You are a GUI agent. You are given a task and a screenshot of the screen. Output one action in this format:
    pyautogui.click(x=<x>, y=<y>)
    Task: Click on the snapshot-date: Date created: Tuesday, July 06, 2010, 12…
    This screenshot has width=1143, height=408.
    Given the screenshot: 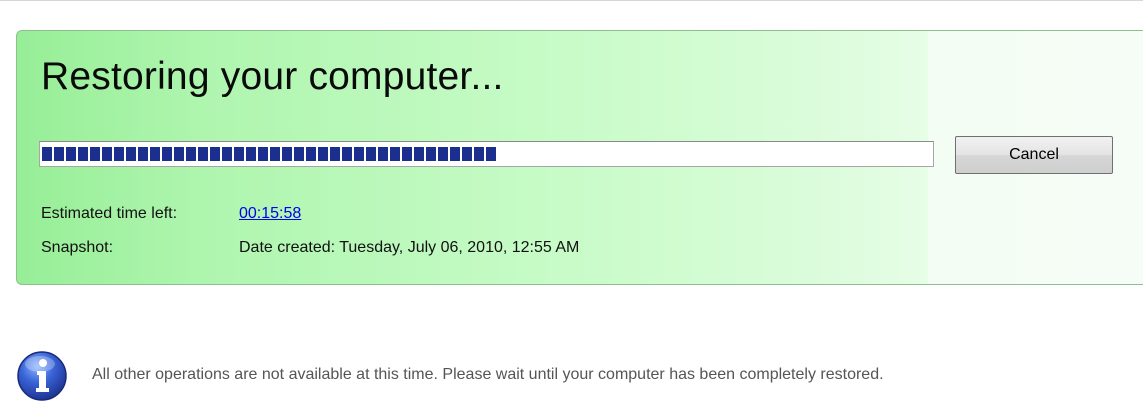 What is the action you would take?
    pyautogui.click(x=409, y=247)
    